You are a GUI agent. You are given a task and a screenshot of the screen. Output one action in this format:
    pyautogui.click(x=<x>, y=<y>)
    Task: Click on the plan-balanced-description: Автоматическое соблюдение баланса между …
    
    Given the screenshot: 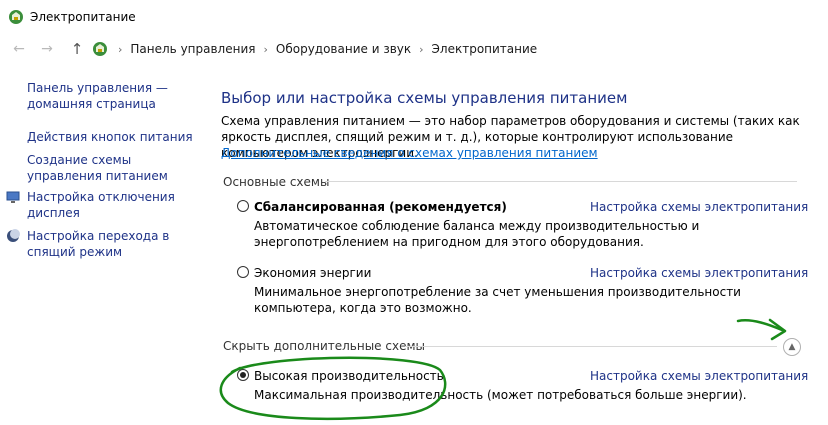 What is the action you would take?
    pyautogui.click(x=477, y=234)
    